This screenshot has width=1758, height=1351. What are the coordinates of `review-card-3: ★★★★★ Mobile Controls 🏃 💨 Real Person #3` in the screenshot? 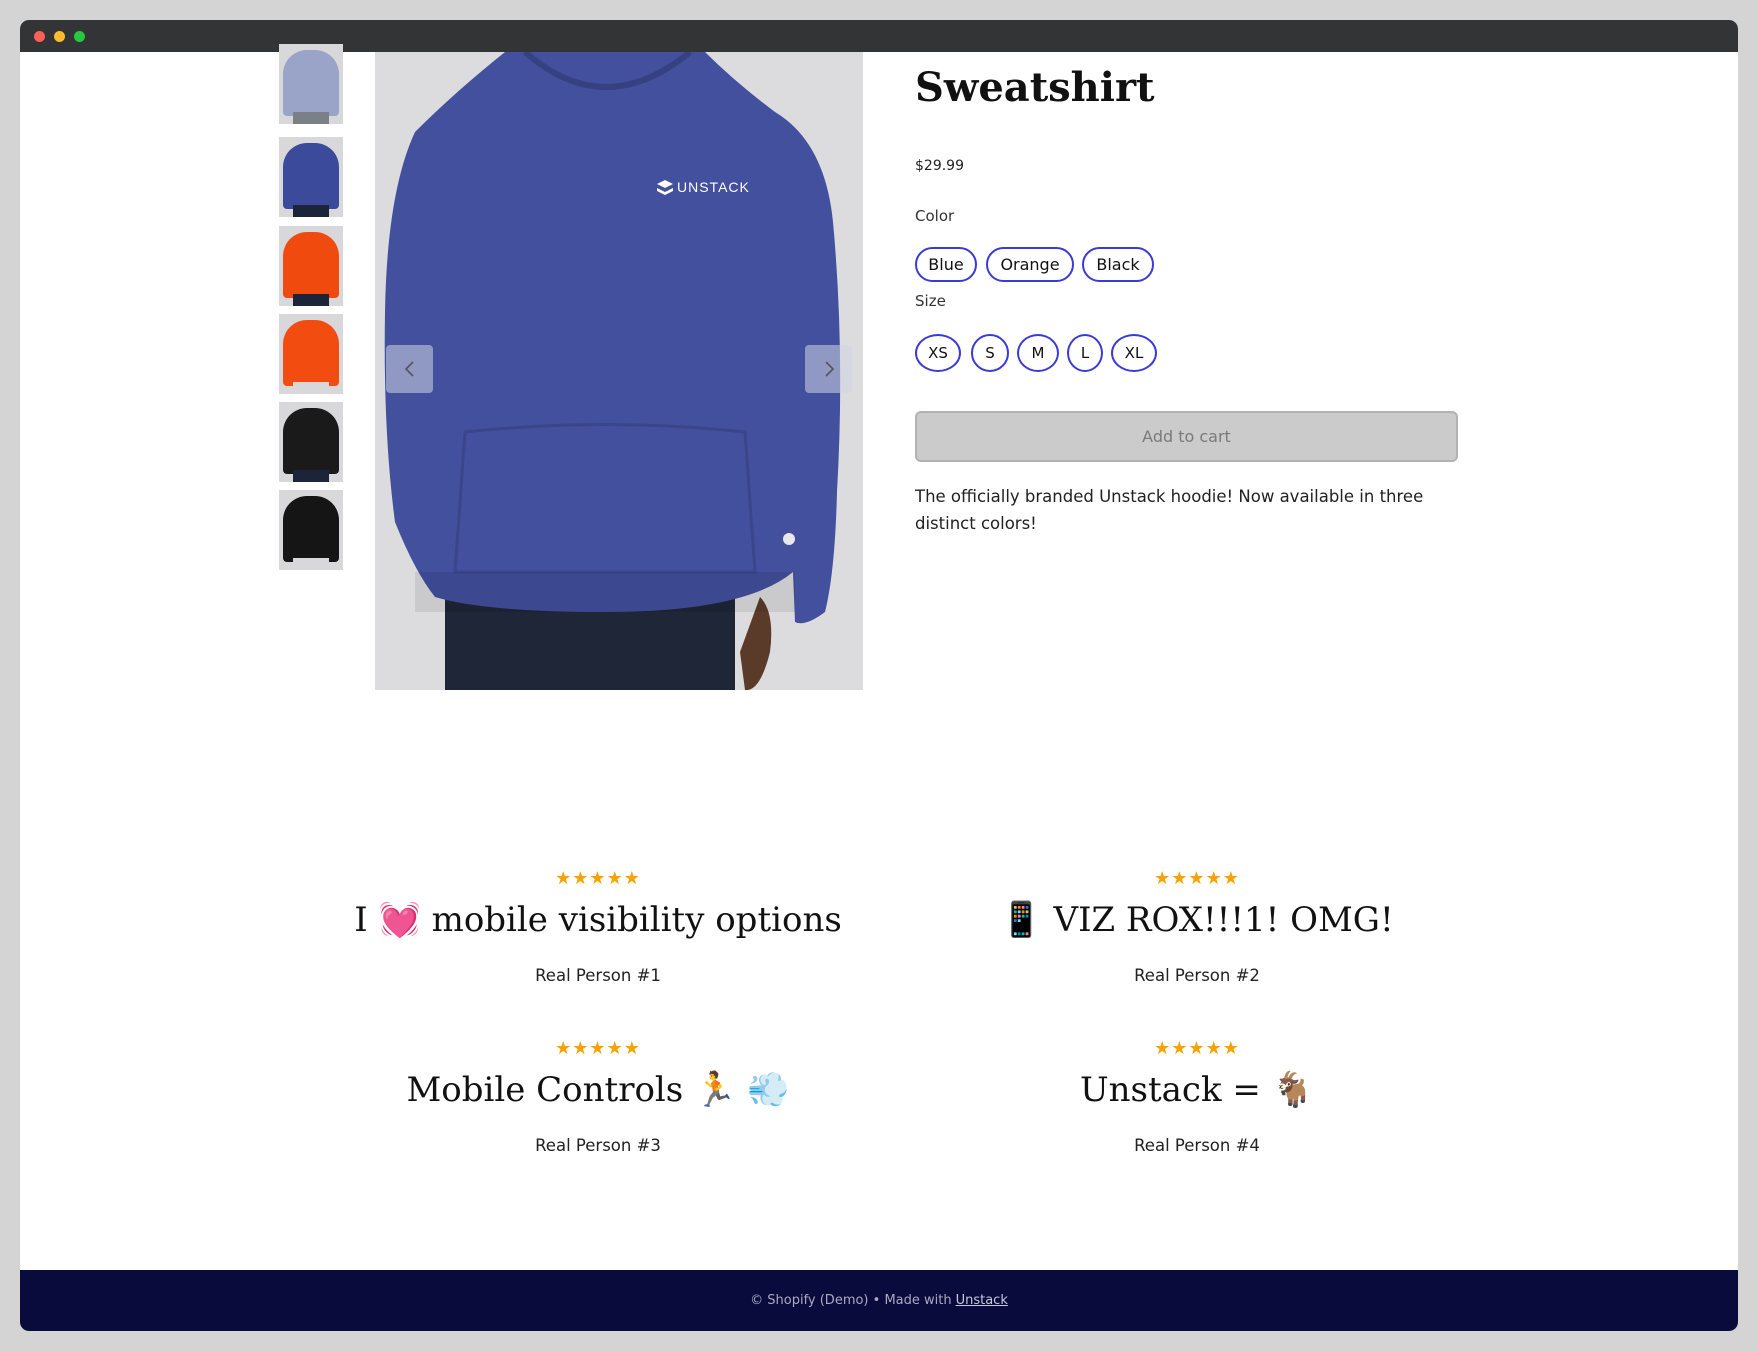 It's located at (598, 1096).